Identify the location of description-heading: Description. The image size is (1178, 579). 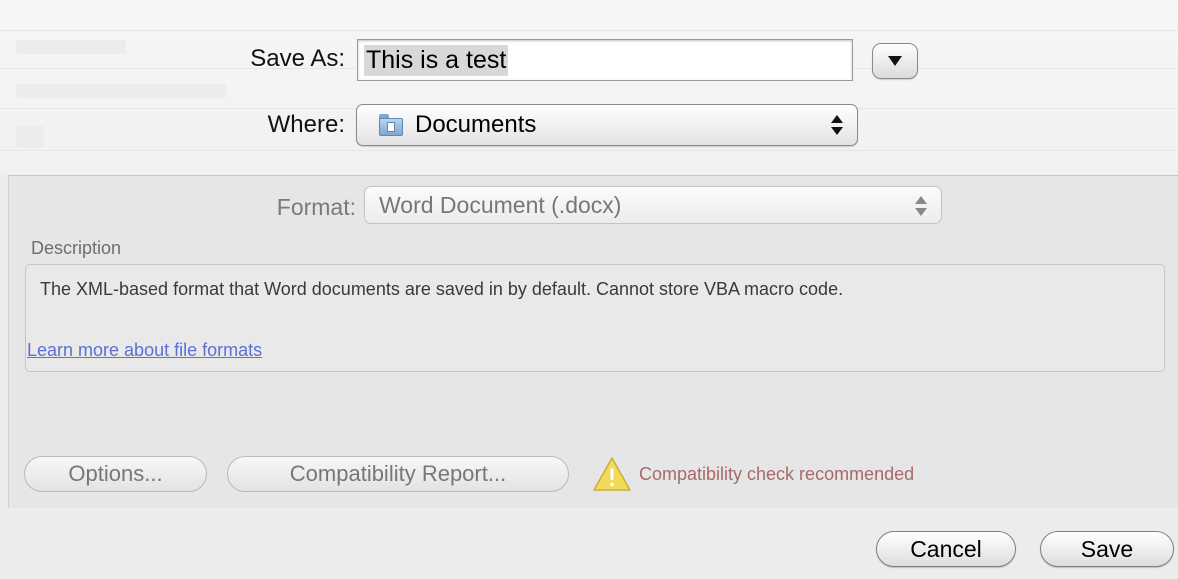
(76, 248).